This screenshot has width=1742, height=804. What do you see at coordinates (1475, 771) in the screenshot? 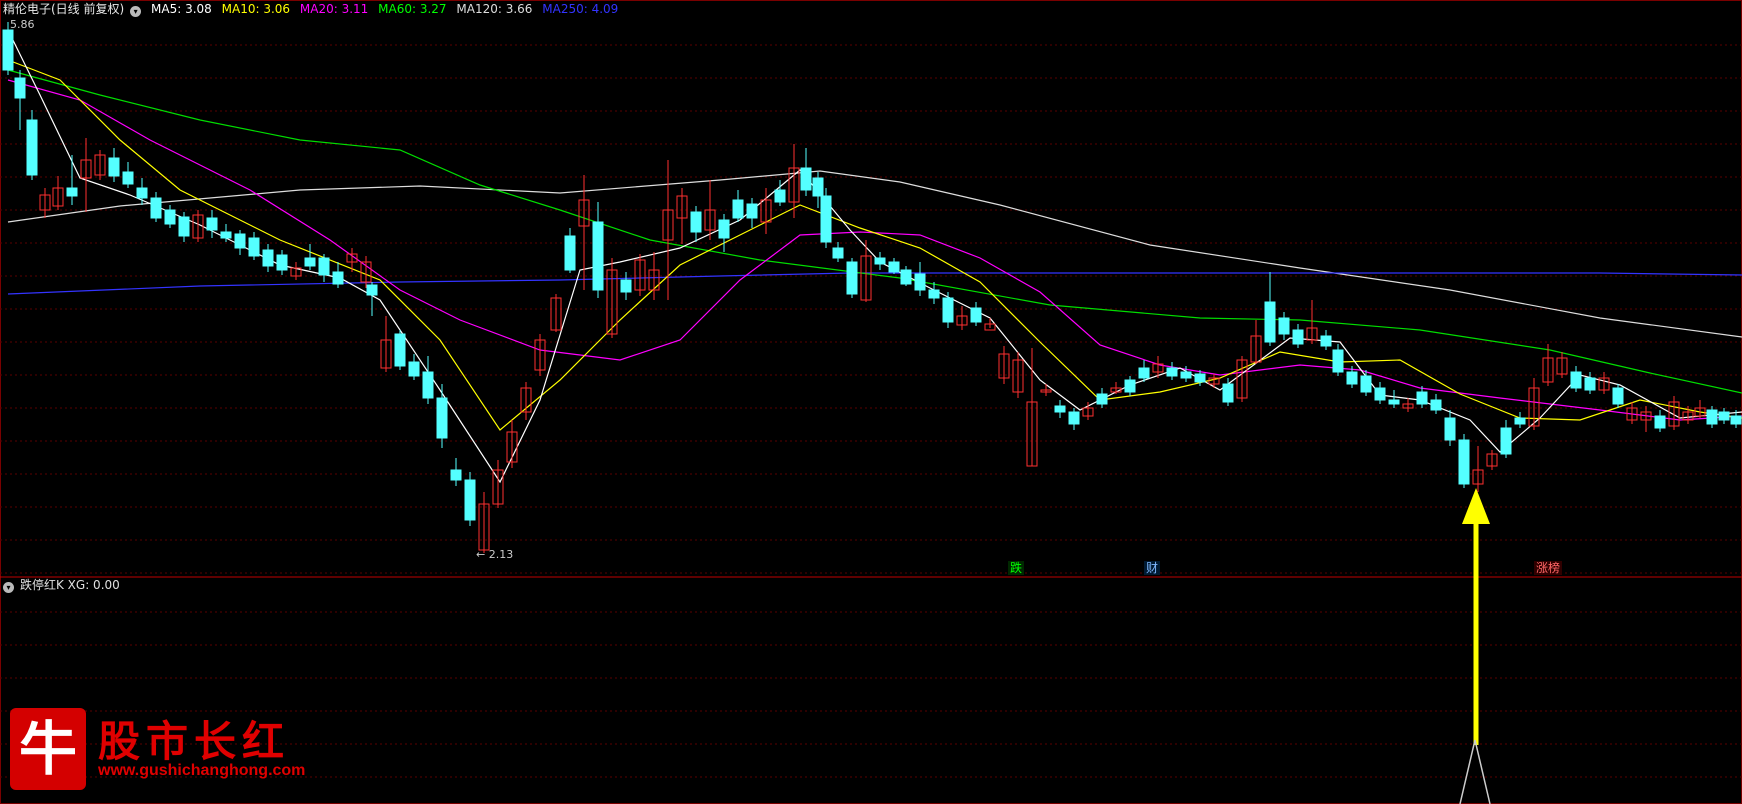
I see `bottom-pointer-icon` at bounding box center [1475, 771].